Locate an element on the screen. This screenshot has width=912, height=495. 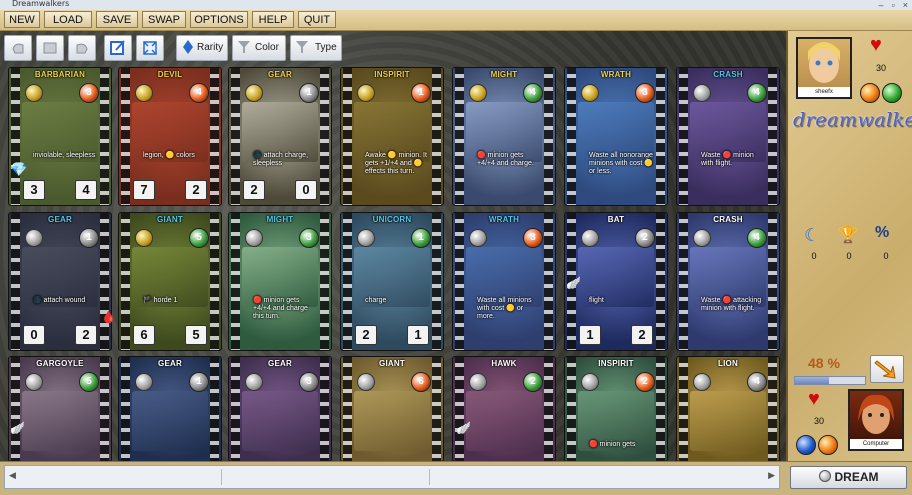
redo-button is located at coordinates (82, 48).